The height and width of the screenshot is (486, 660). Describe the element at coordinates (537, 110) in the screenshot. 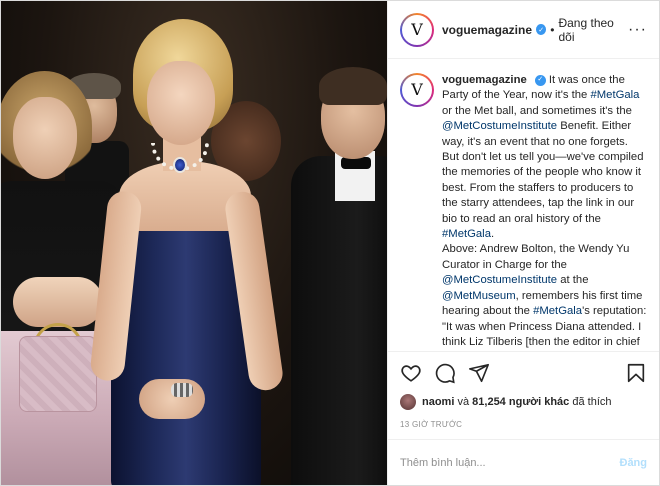

I see `caption-text-segment: or the Met ball, and sometimes it's the` at that location.